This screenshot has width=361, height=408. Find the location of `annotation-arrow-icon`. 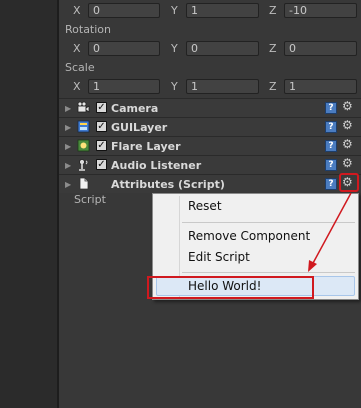

annotation-arrow-icon is located at coordinates (330, 232).